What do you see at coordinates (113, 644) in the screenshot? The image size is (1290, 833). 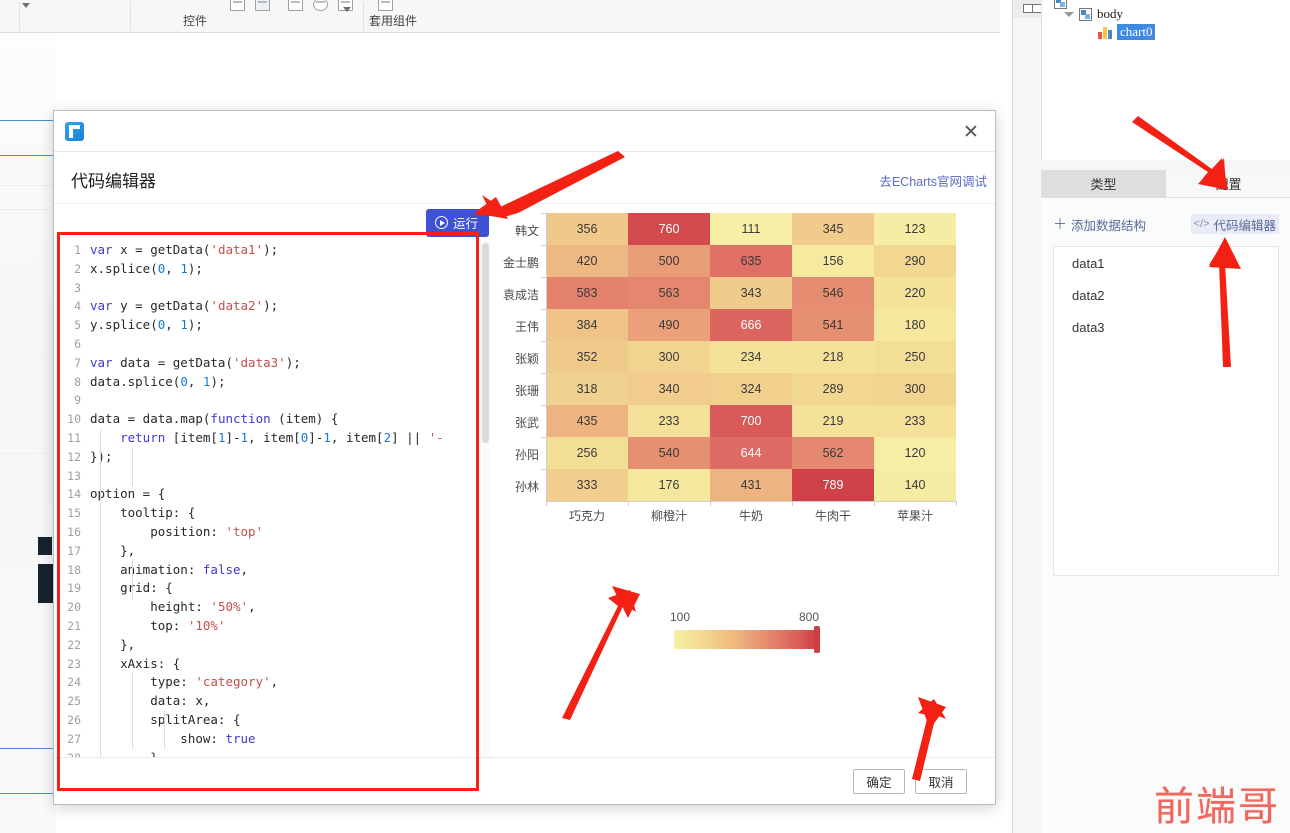 I see `code-text: },` at bounding box center [113, 644].